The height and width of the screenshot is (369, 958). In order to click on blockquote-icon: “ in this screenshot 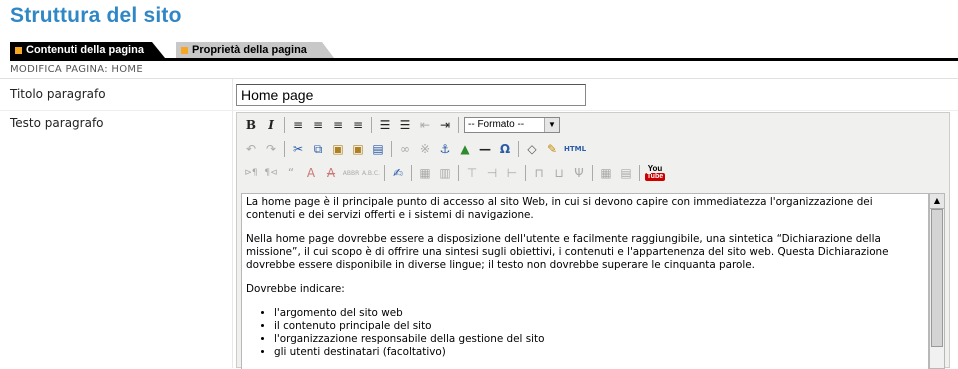, I will do `click(291, 173)`.